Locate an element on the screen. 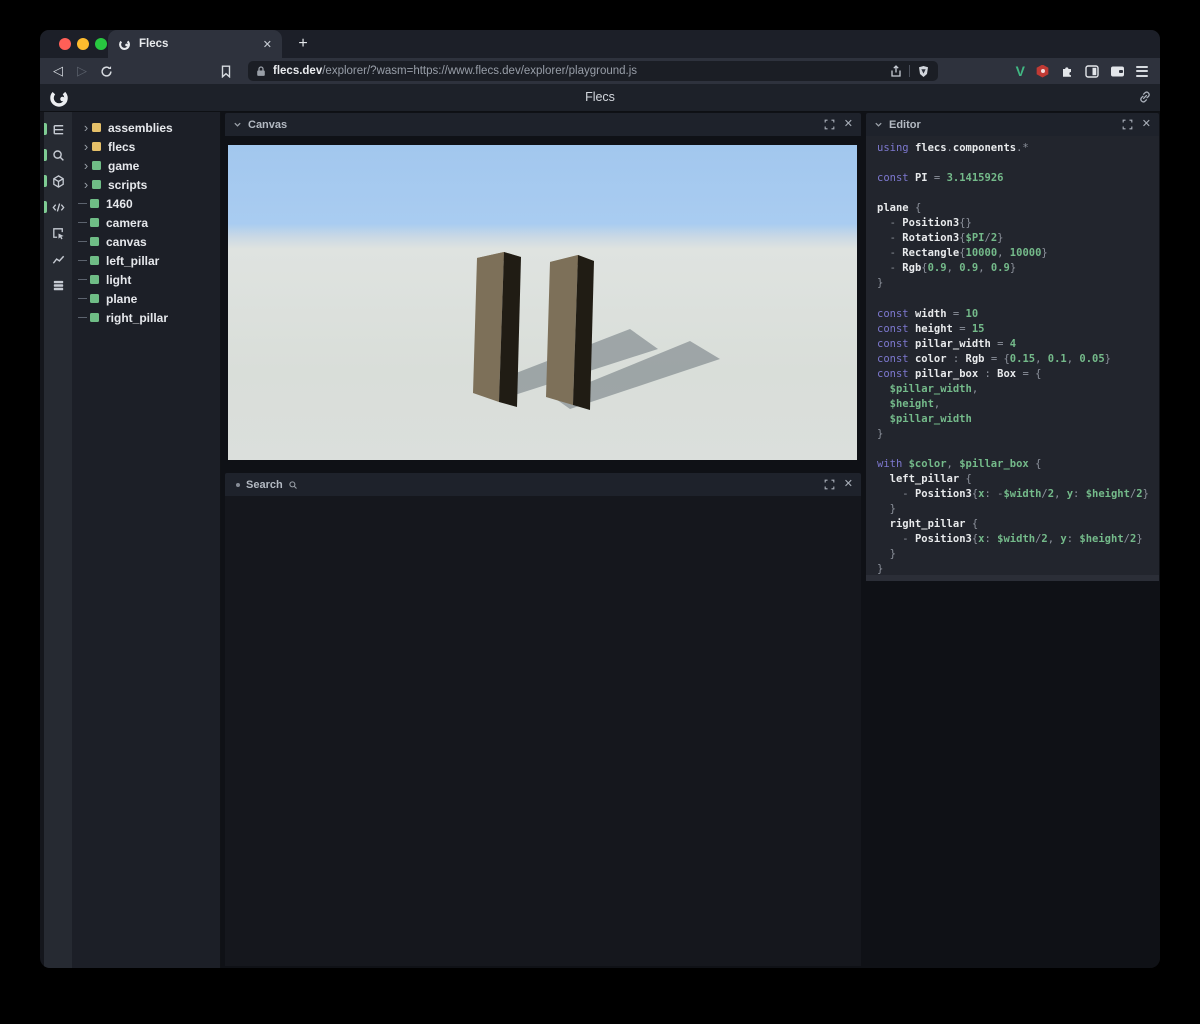  bookmark-button is located at coordinates (226, 71).